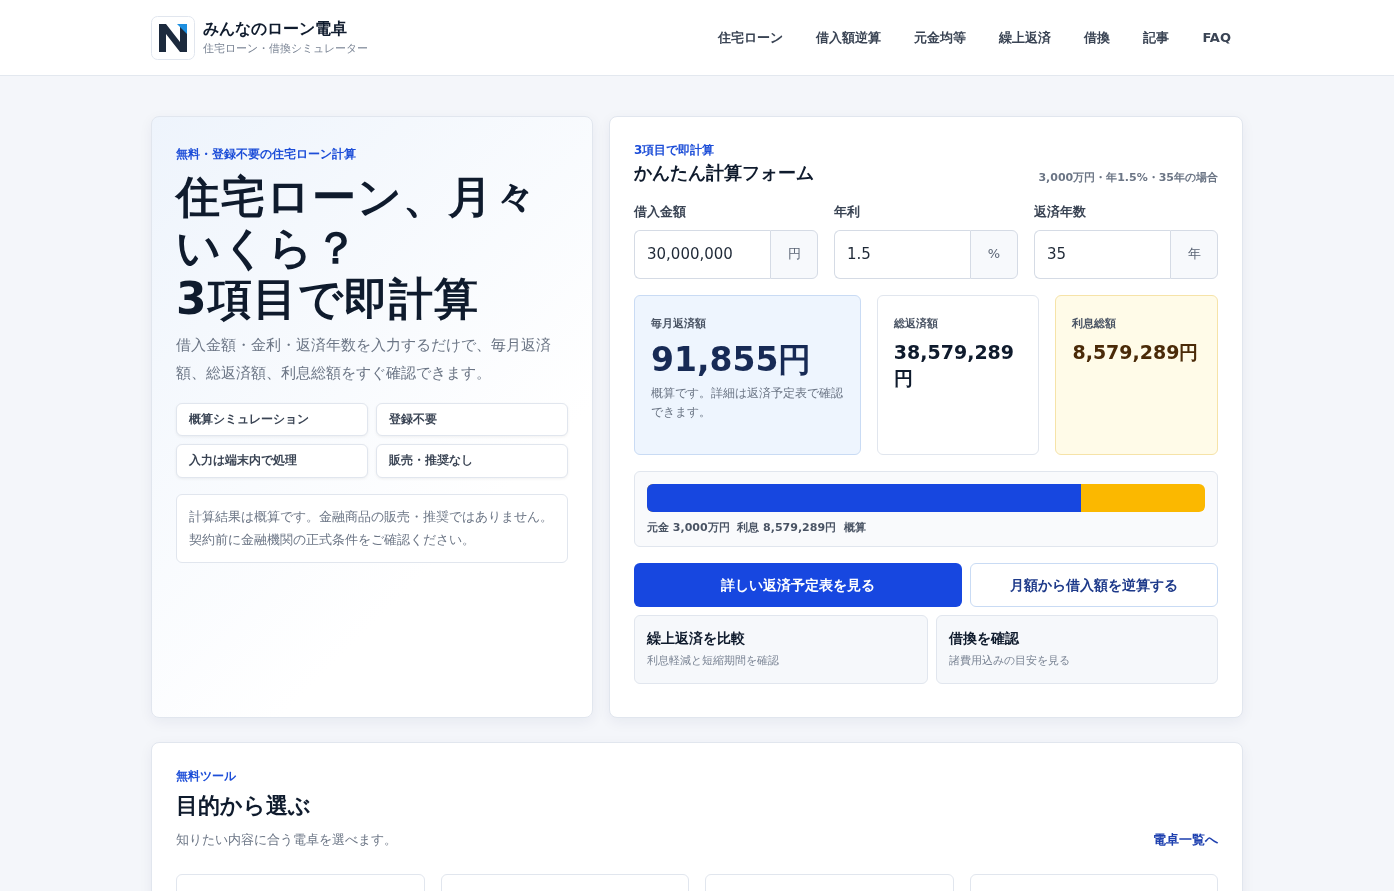  Describe the element at coordinates (954, 365) in the screenshot. I see `result-value: 38,579,289円` at that location.